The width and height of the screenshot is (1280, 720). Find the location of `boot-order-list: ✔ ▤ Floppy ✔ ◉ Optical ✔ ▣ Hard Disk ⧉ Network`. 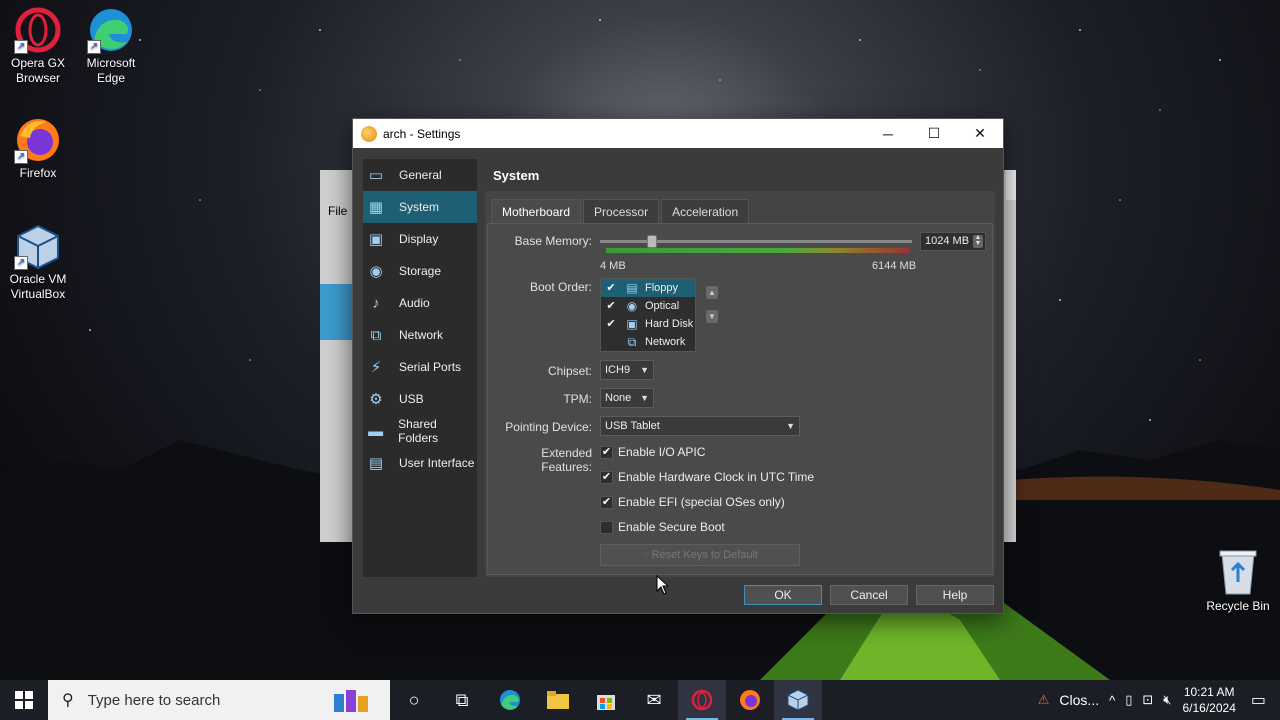

boot-order-list: ✔ ▤ Floppy ✔ ◉ Optical ✔ ▣ Hard Disk ⧉ Network is located at coordinates (648, 315).